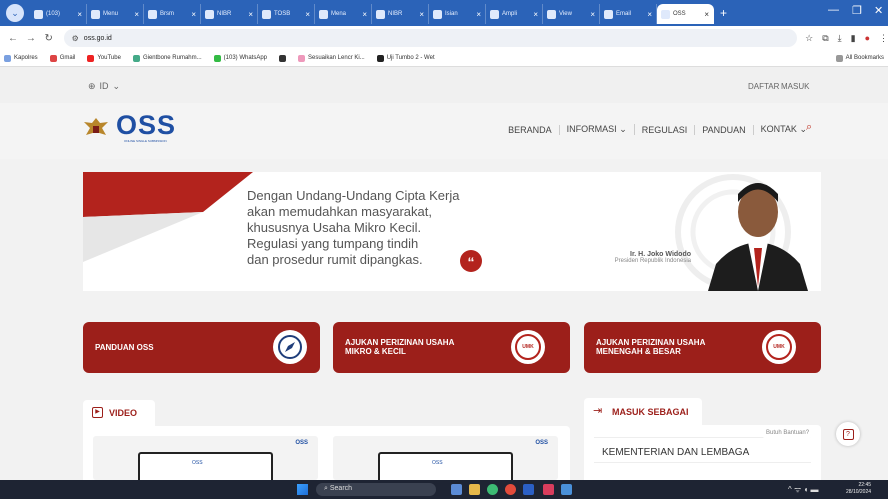 This screenshot has height=499, width=888. Describe the element at coordinates (883, 38) in the screenshot. I see `menu-icon: ⋮` at that location.